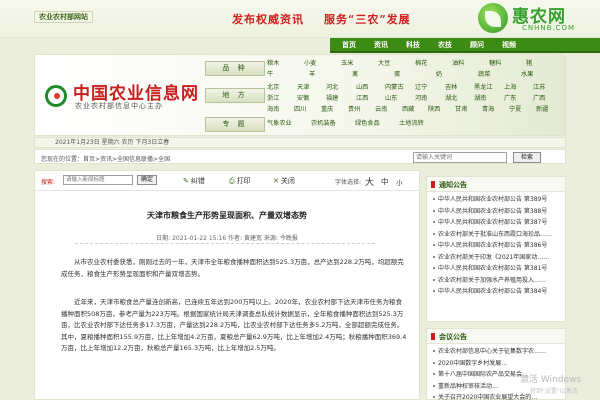  What do you see at coordinates (369, 181) in the screenshot?
I see `font-size-large: 大` at bounding box center [369, 181].